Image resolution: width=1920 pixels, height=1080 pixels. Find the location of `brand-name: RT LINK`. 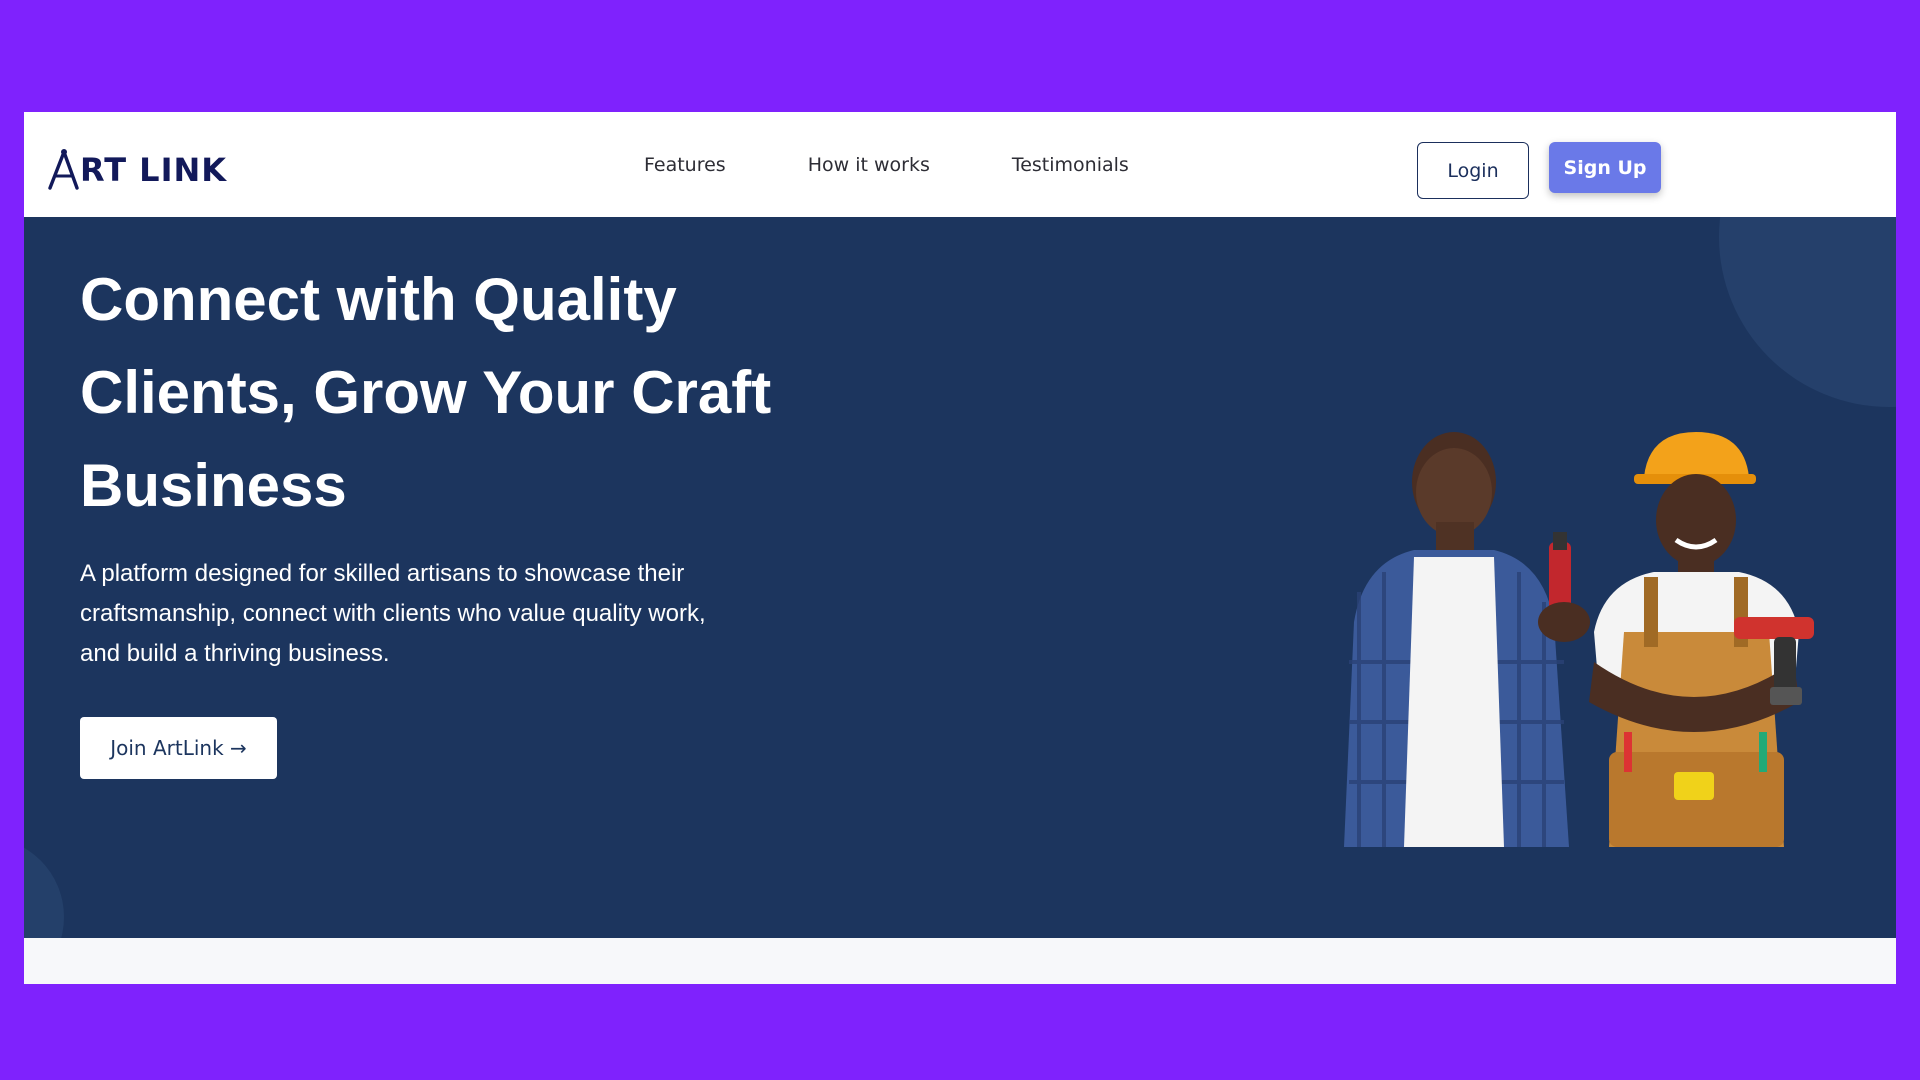

brand-name: RT LINK is located at coordinates (154, 170).